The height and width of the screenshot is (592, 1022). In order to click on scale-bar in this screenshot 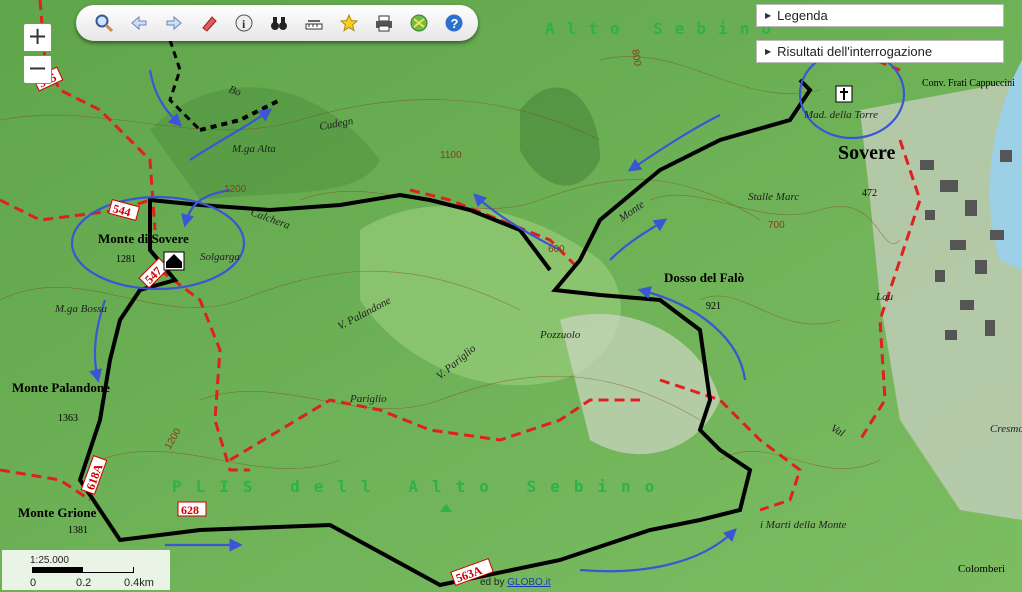, I will do `click(83, 570)`.